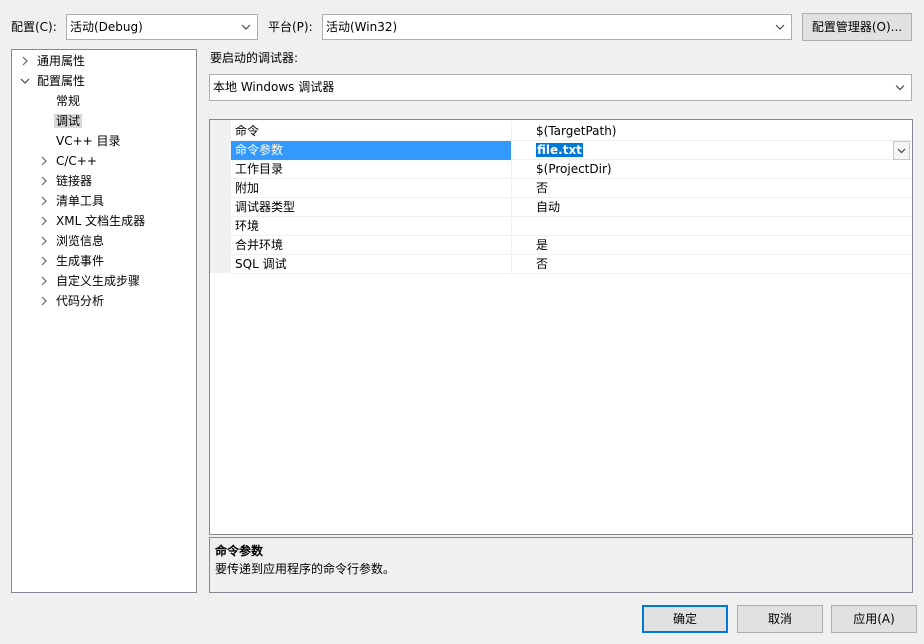  I want to click on ok-button: 确定, so click(685, 619).